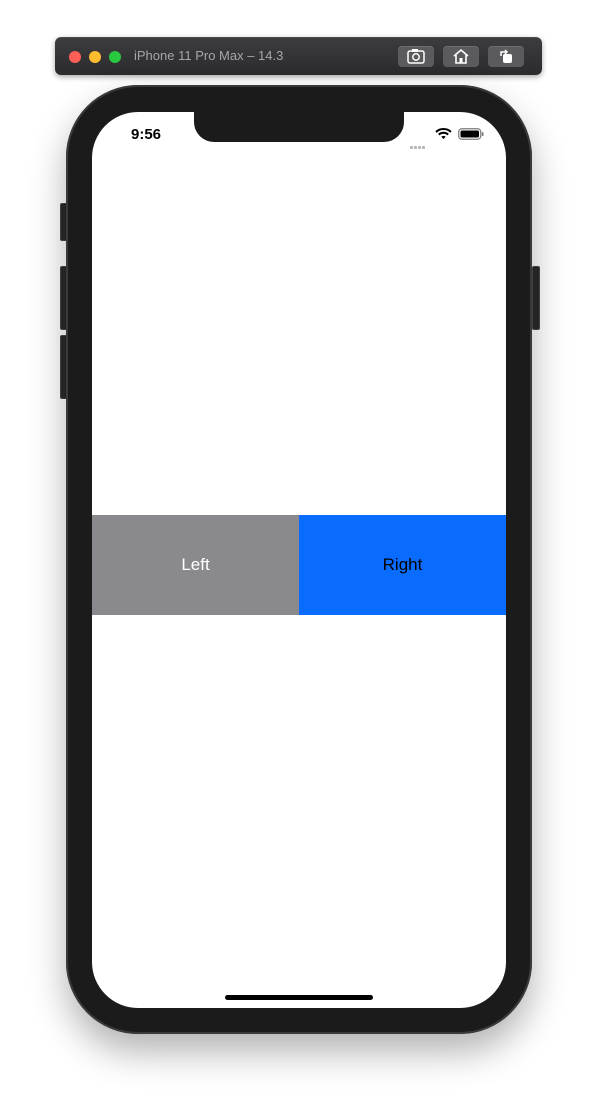 Image resolution: width=598 pixels, height=1109 pixels. What do you see at coordinates (75, 57) in the screenshot?
I see `close-window-button` at bounding box center [75, 57].